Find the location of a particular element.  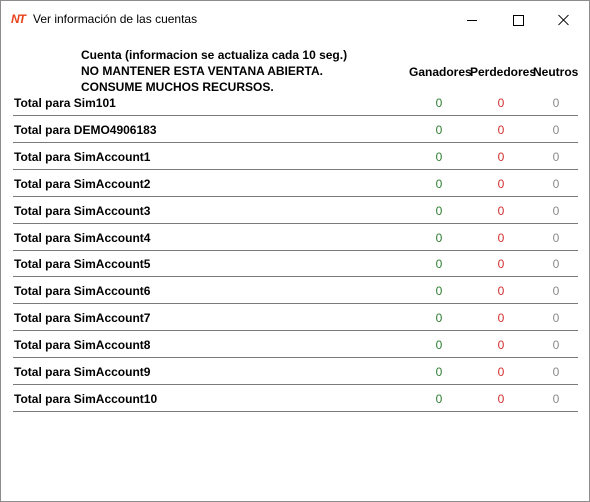

column-header-neutros: Neutros is located at coordinates (556, 72).